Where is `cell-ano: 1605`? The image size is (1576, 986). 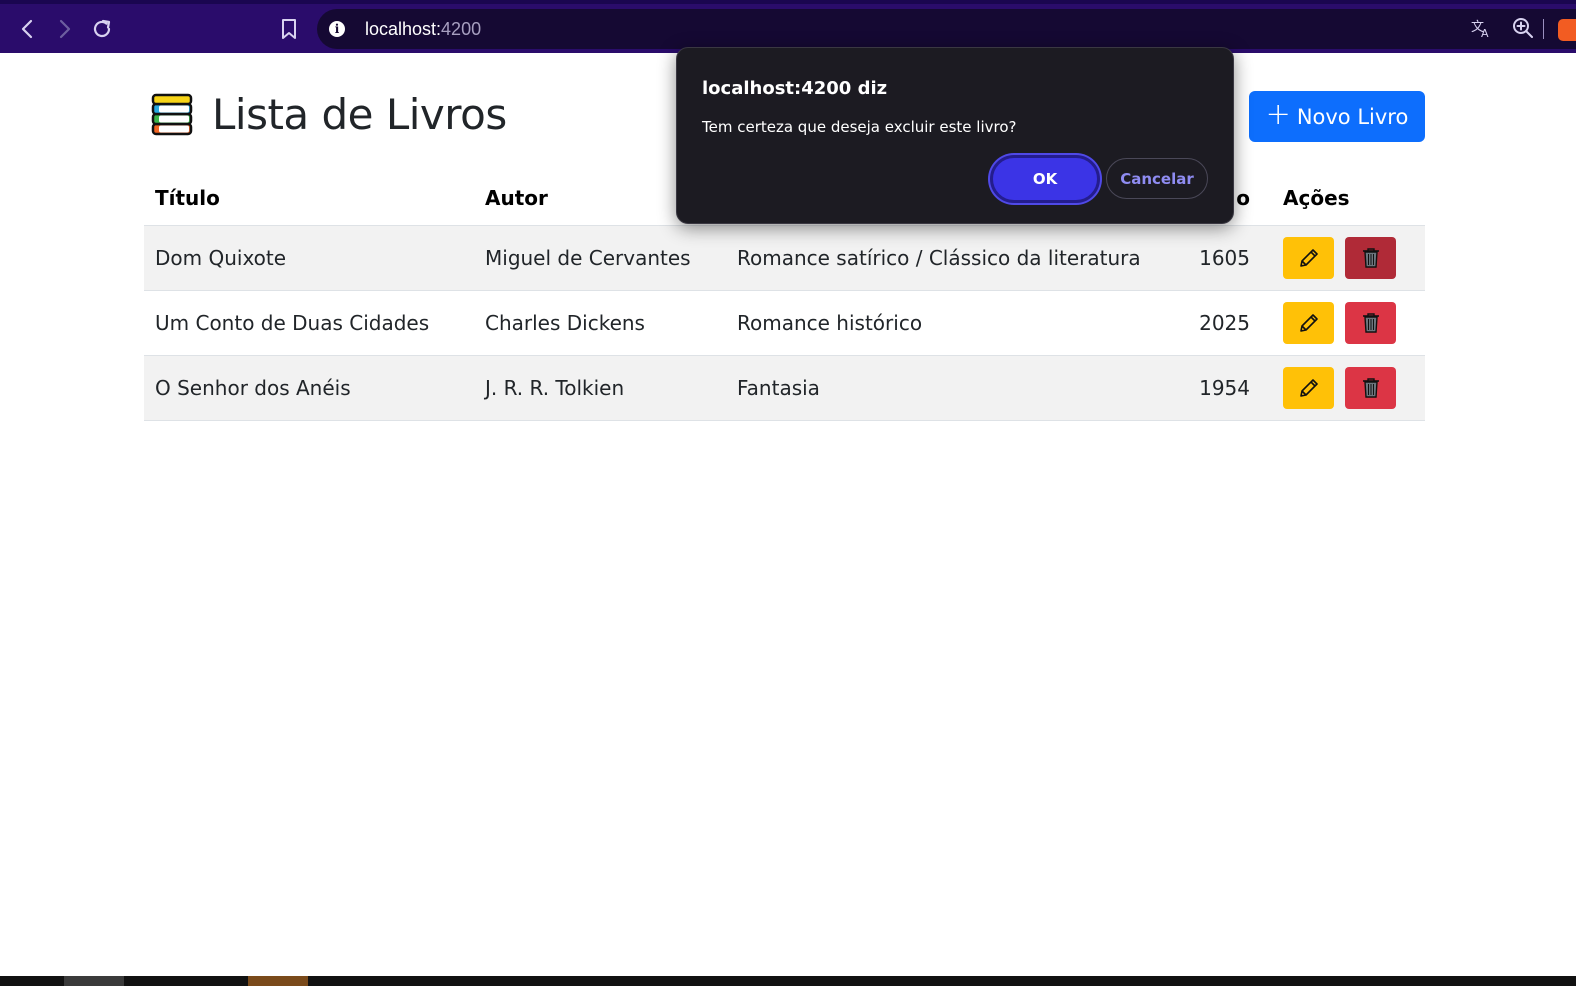
cell-ano: 1605 is located at coordinates (1226, 258).